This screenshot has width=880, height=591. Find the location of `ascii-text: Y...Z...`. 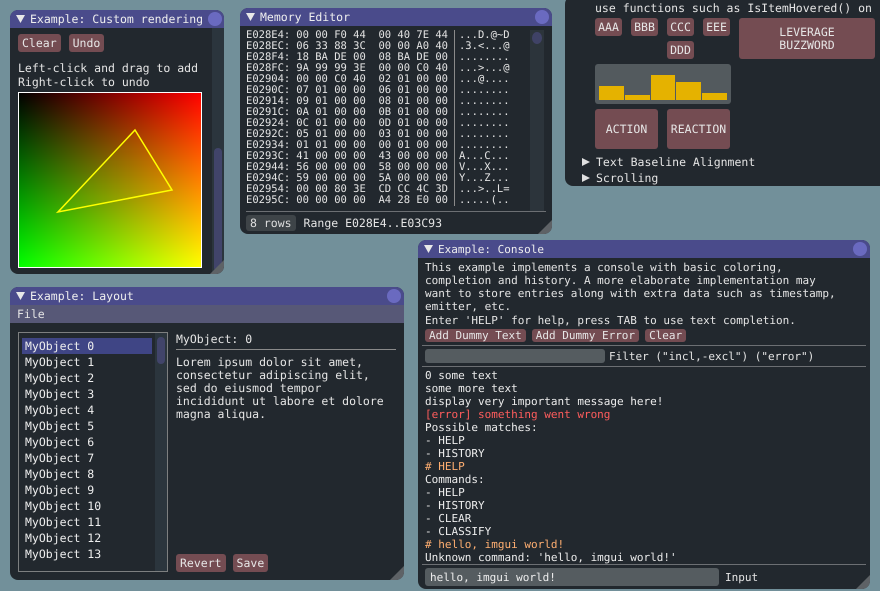

ascii-text: Y...Z... is located at coordinates (492, 178).